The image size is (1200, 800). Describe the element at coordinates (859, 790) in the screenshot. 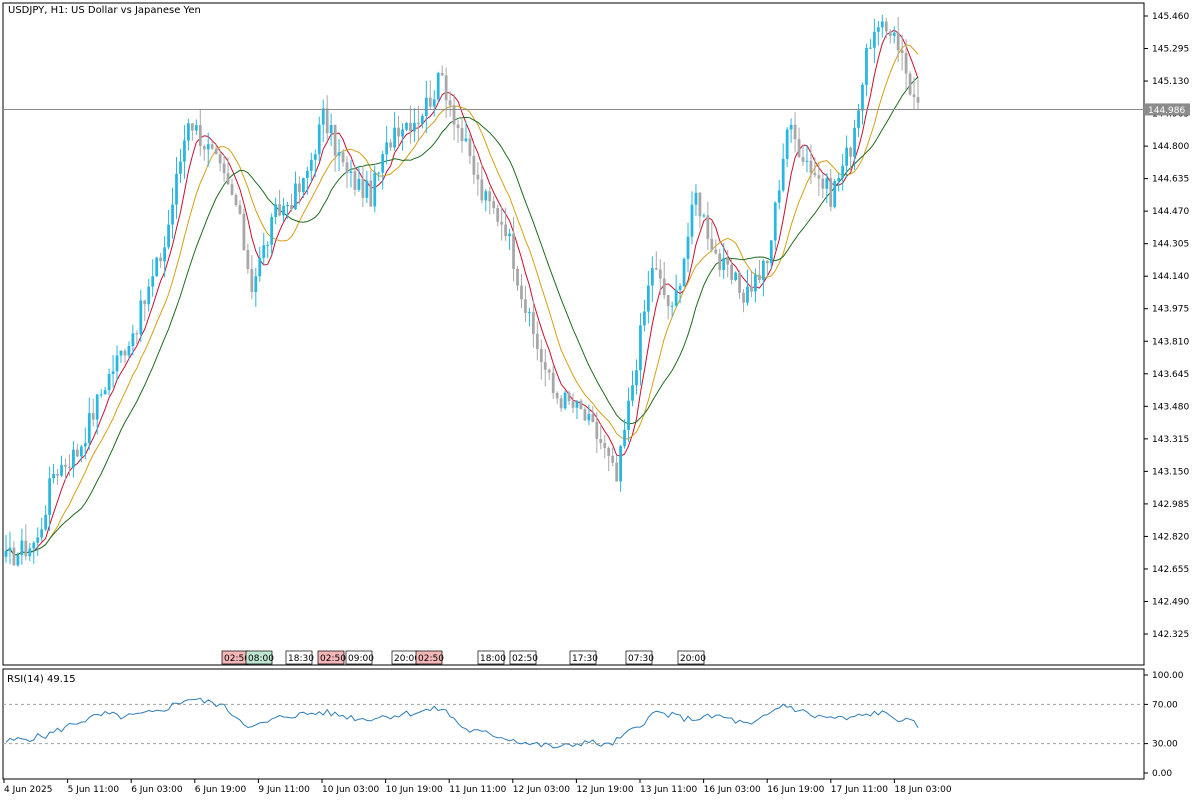

I see `time-tick-label: 17 Jun 11:00` at that location.